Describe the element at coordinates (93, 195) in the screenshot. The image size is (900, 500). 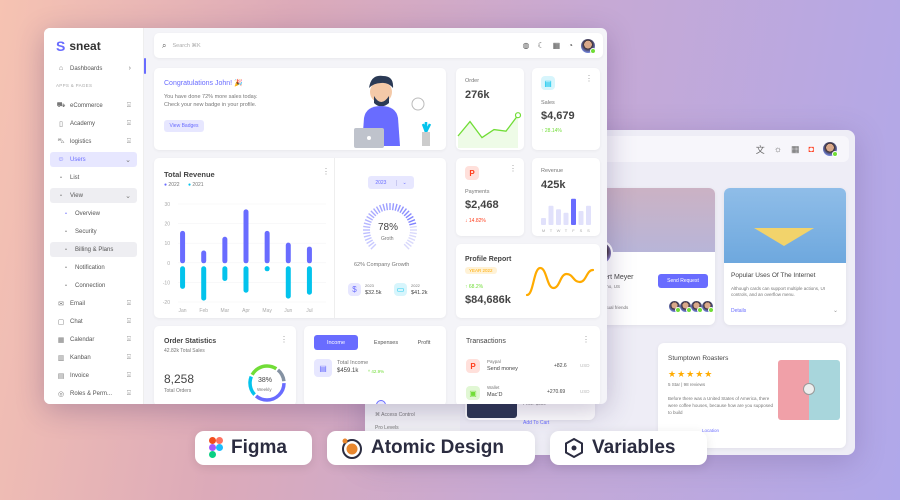
I see `sidebar-item-view: • View ⌄` at that location.